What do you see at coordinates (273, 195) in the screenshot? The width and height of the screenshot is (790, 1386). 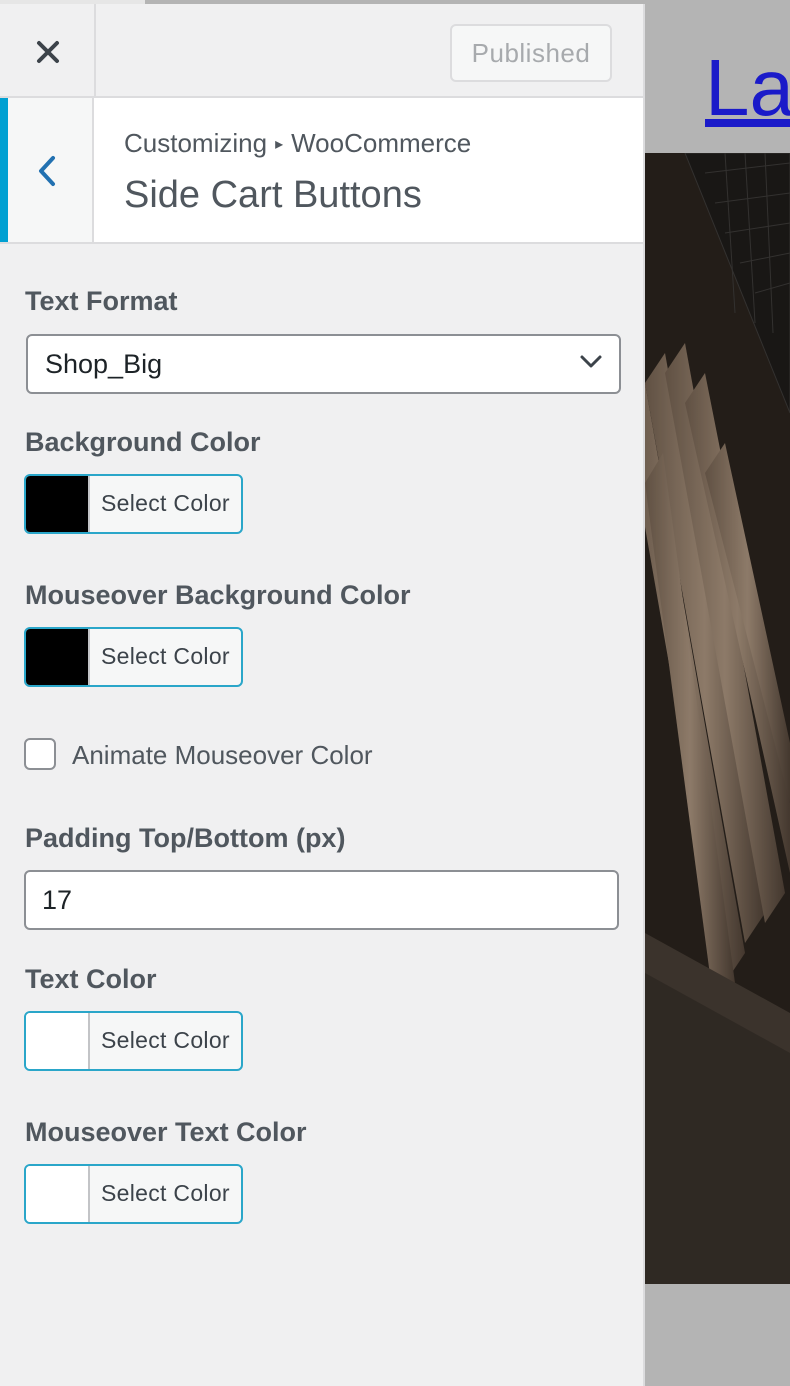 I see `section-title: Side Cart Buttons` at bounding box center [273, 195].